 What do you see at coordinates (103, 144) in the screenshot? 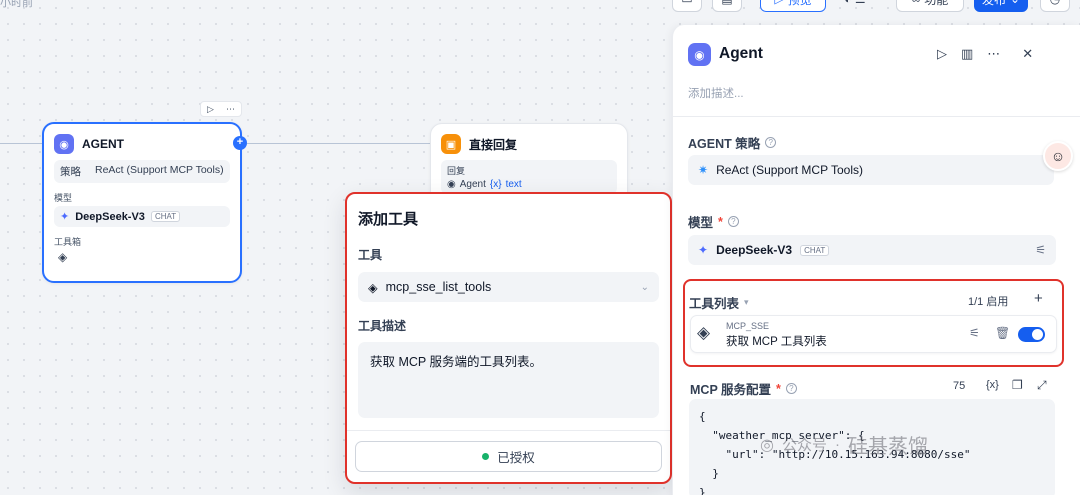
I see `agent-node-title: AGENT` at bounding box center [103, 144].